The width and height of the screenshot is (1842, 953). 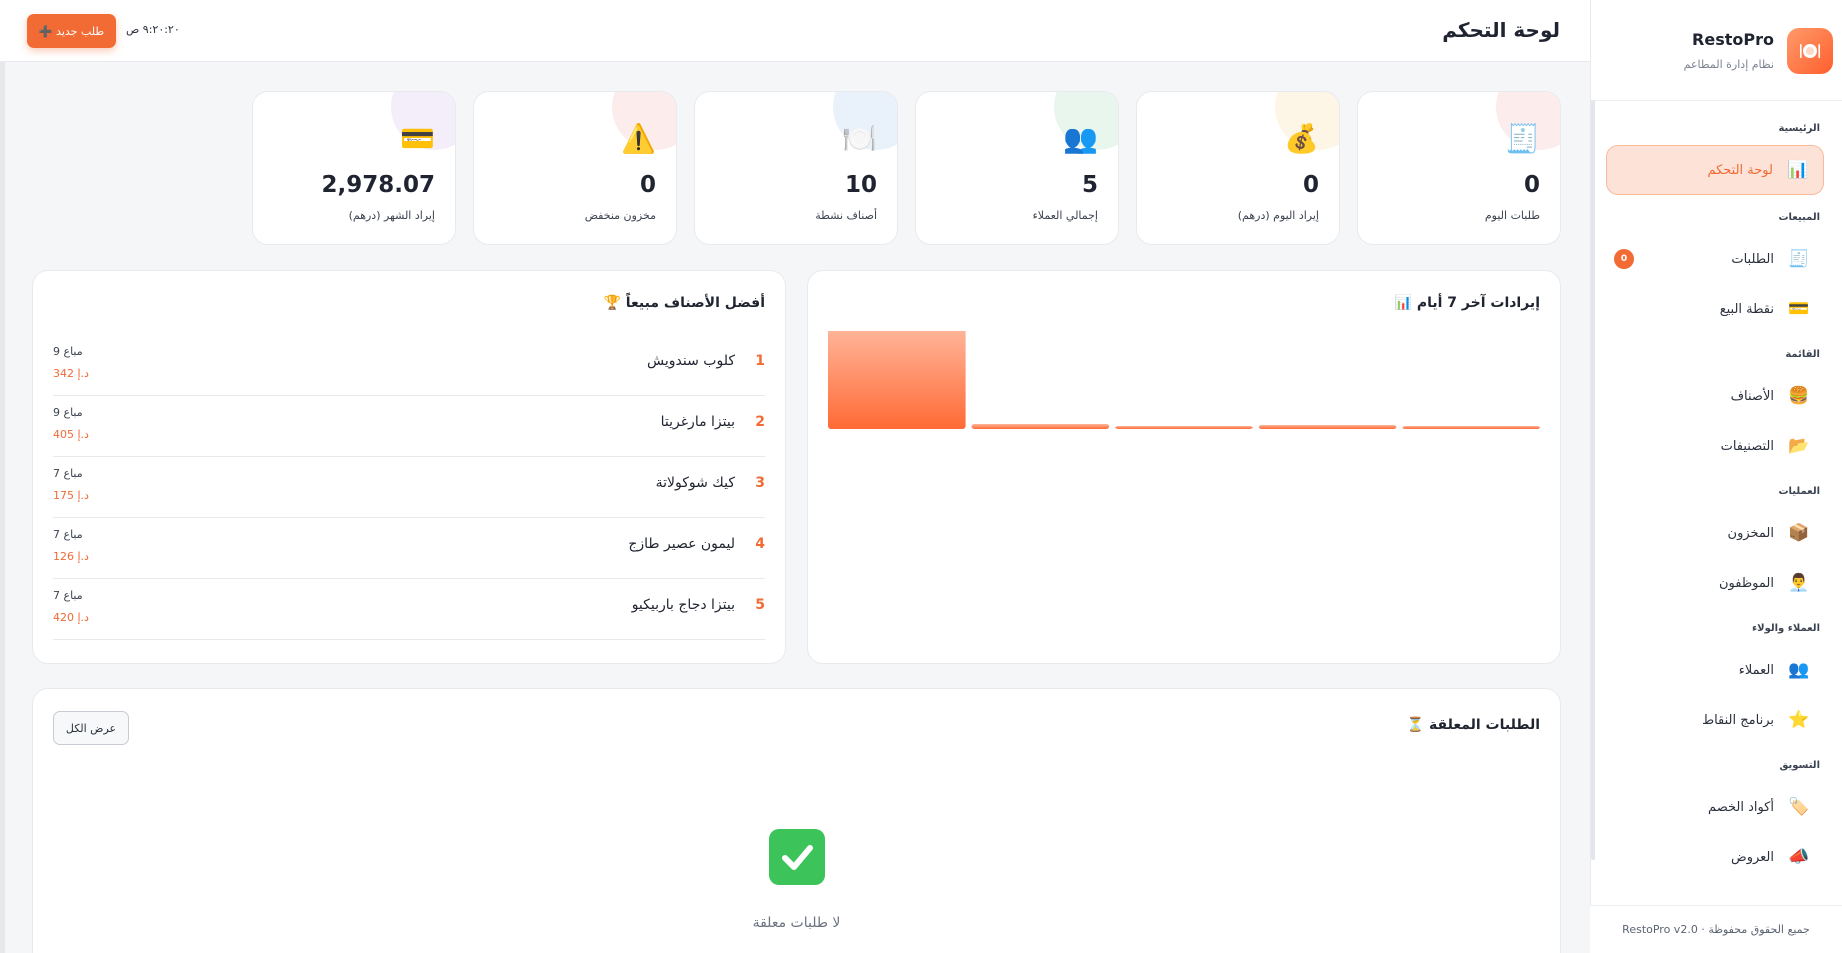 I want to click on sidebar-item-pos: 💳 نقطة البيع, so click(x=1715, y=309).